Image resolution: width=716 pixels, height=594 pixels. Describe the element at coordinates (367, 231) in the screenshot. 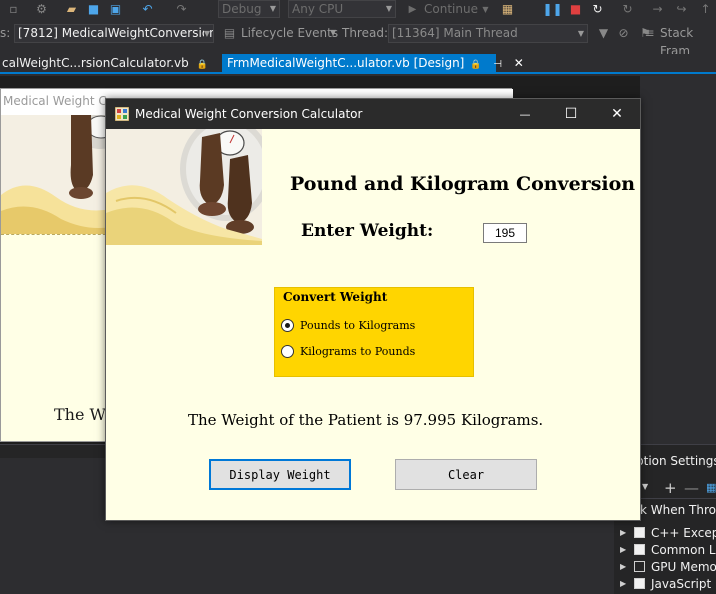

I see `enter-weight-label: Enter Weight:` at that location.